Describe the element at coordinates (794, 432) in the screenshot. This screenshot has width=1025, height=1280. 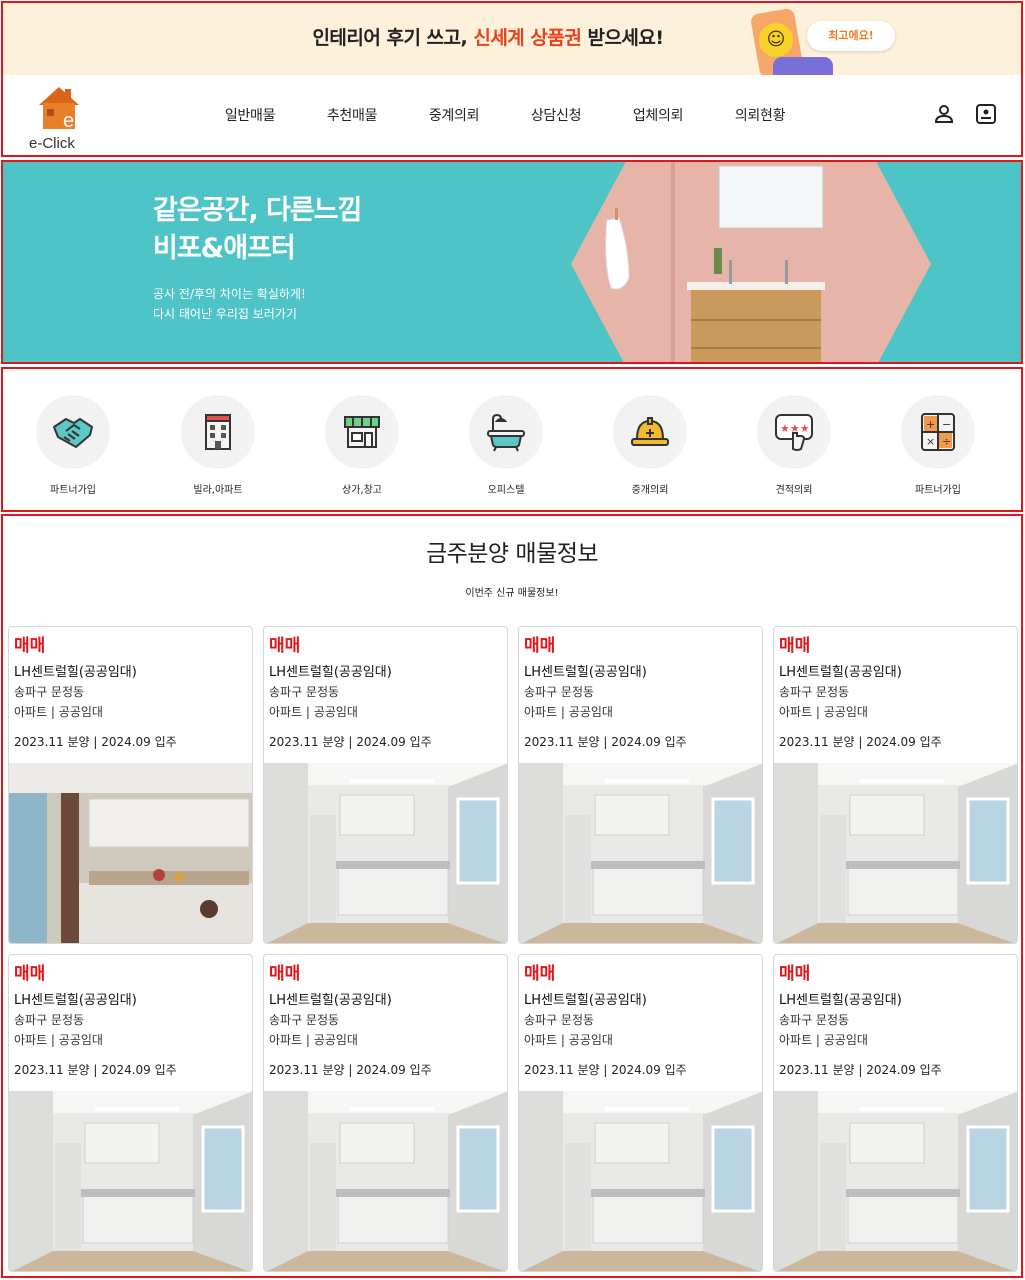
I see `review-stars-icon: ★★★` at that location.